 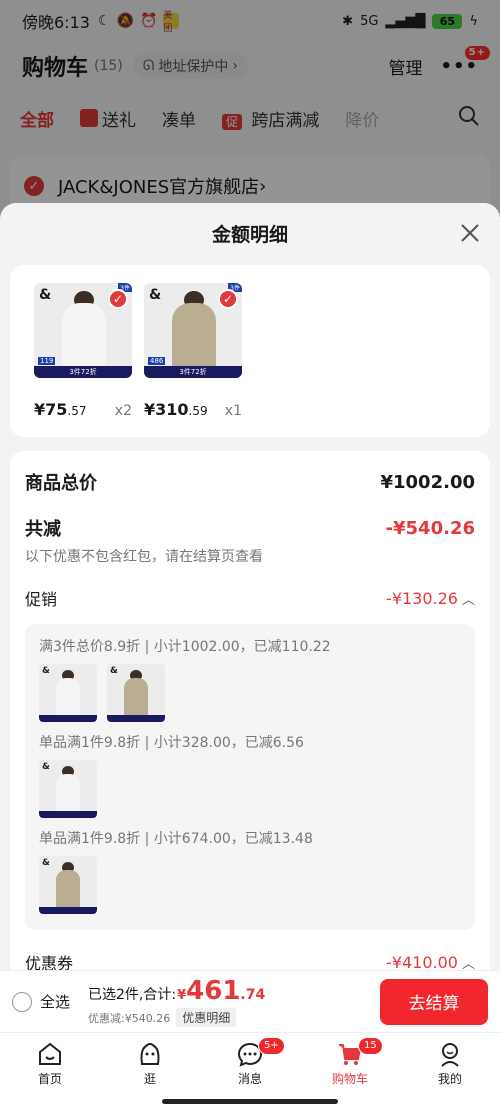 I want to click on promo-value: -¥130.26, so click(x=422, y=598).